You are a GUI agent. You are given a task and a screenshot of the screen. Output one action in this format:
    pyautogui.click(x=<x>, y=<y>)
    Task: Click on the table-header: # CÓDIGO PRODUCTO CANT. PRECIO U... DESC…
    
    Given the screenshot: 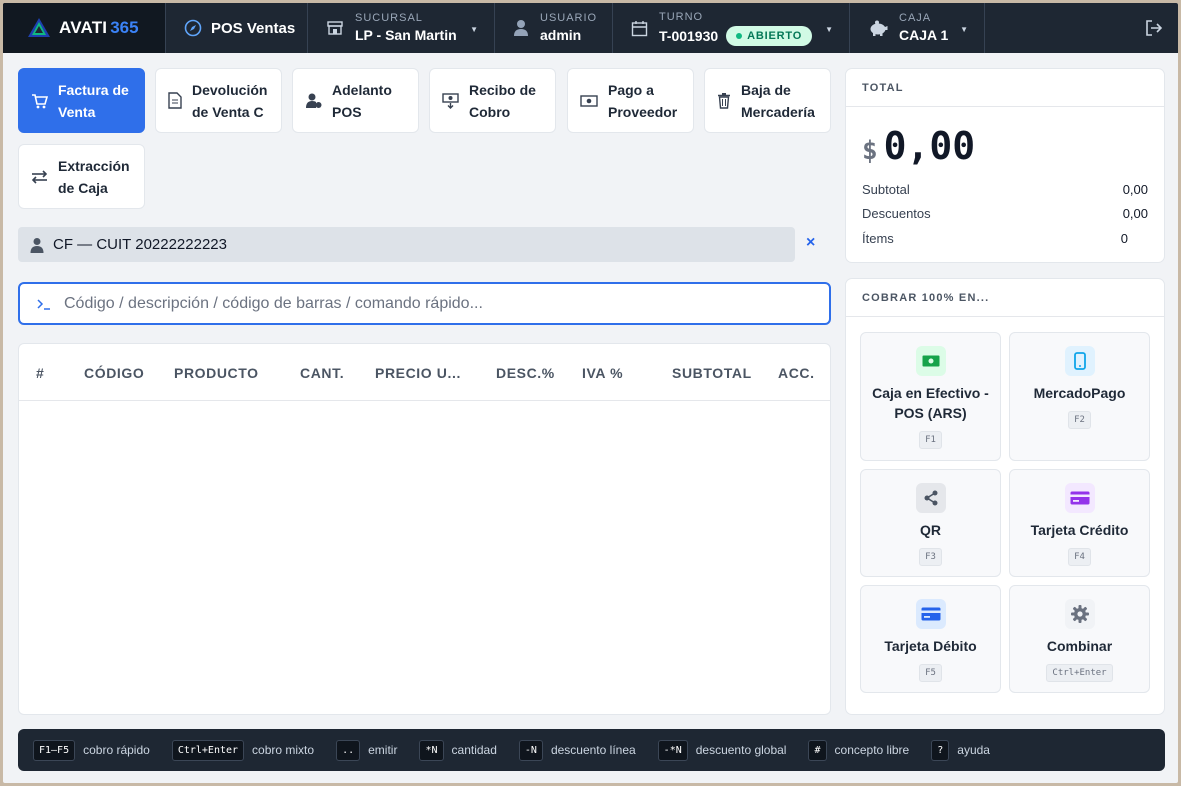 What is the action you would take?
    pyautogui.click(x=424, y=372)
    